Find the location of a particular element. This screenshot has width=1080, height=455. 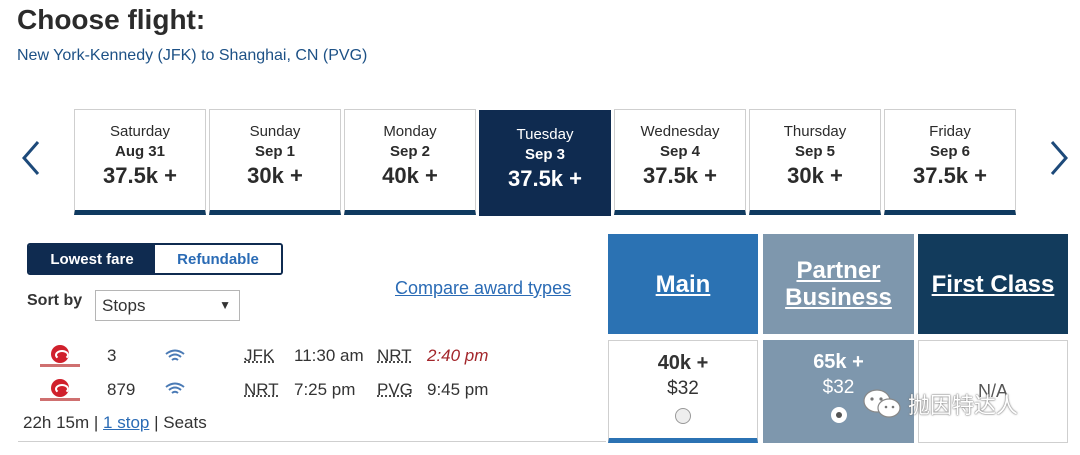

fare-miles: 65k + is located at coordinates (838, 362).